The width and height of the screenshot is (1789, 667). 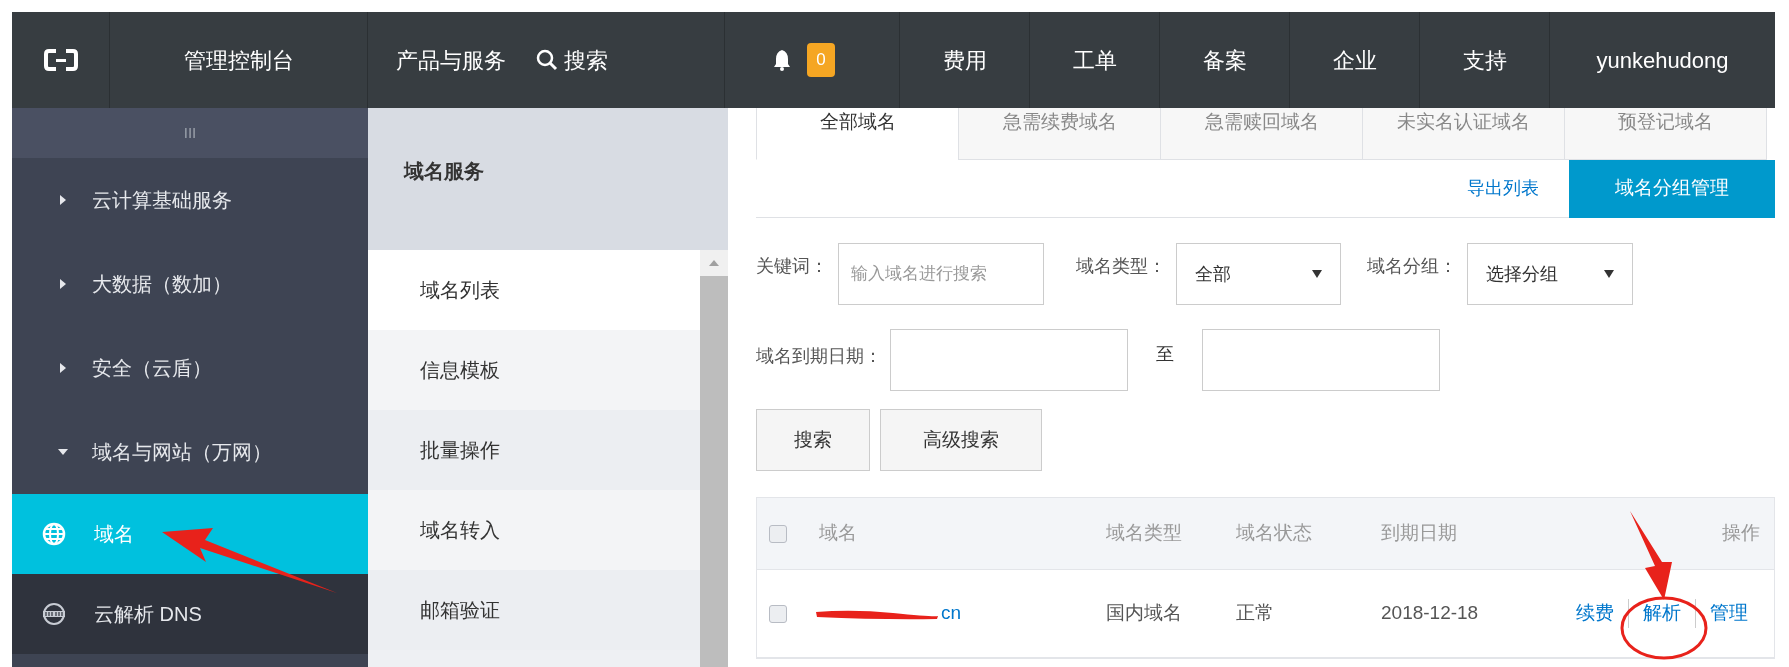 I want to click on submenu-title: 域名服务, so click(x=534, y=179).